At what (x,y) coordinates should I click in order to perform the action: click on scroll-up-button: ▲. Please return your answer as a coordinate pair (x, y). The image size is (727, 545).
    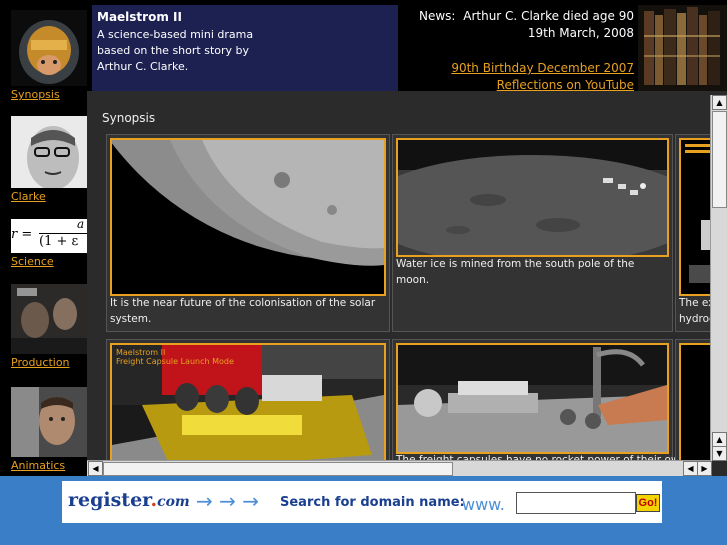
    Looking at the image, I should click on (719, 102).